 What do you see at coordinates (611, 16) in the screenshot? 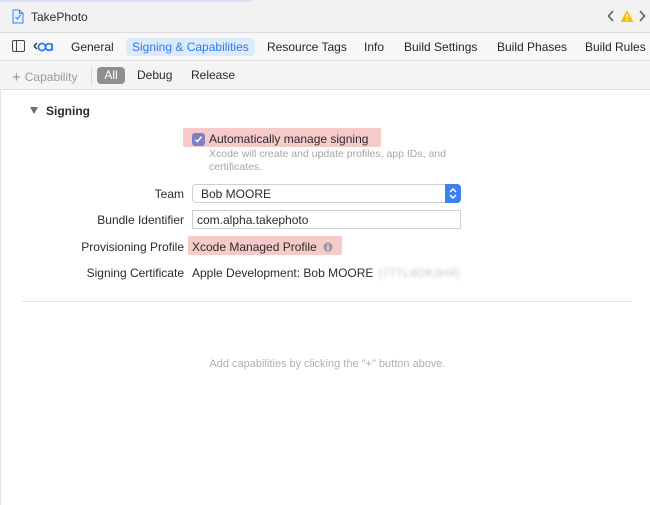
I see `chevron-left-icon` at bounding box center [611, 16].